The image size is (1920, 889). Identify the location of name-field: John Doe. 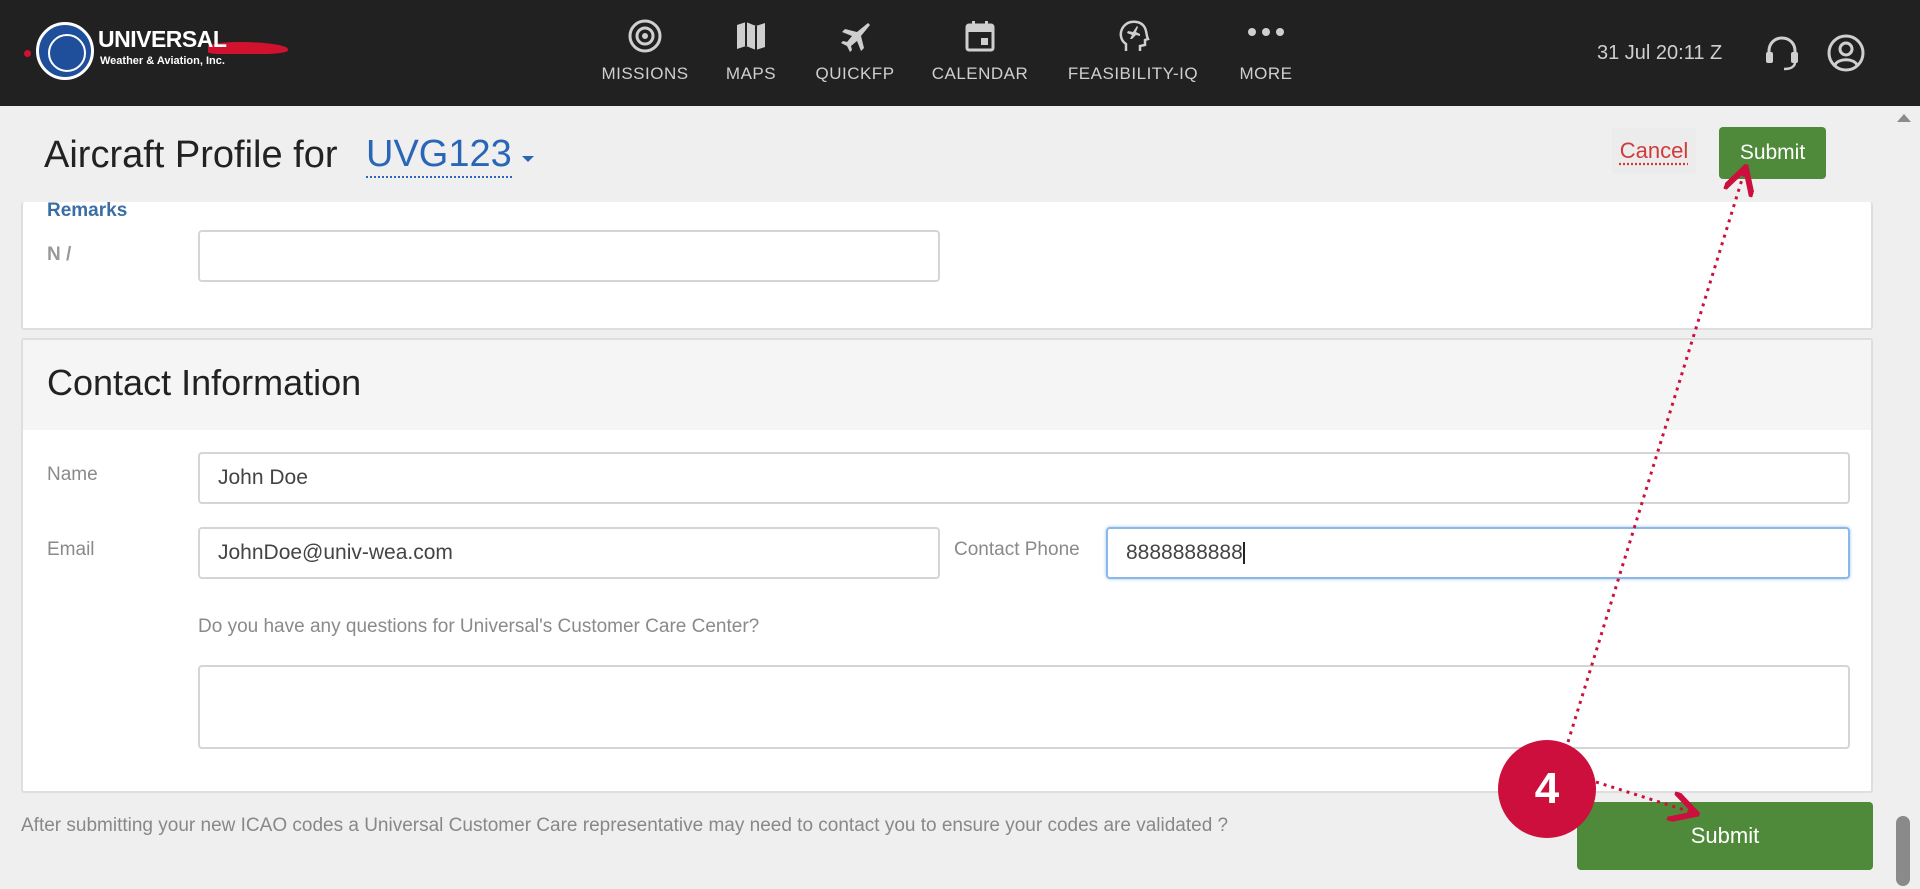
(1024, 478).